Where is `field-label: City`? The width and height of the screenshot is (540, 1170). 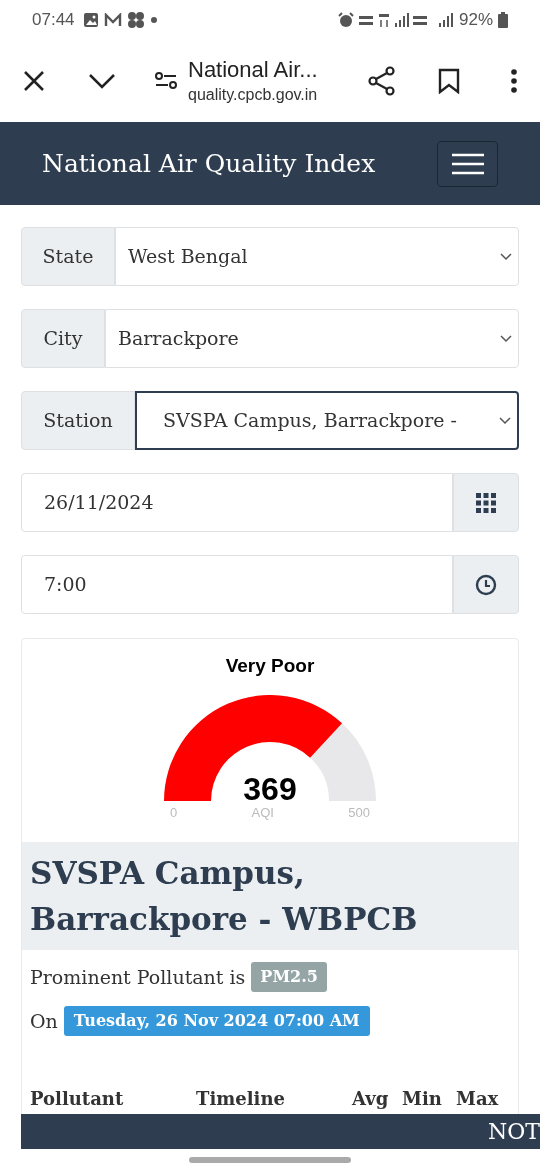 field-label: City is located at coordinates (63, 338).